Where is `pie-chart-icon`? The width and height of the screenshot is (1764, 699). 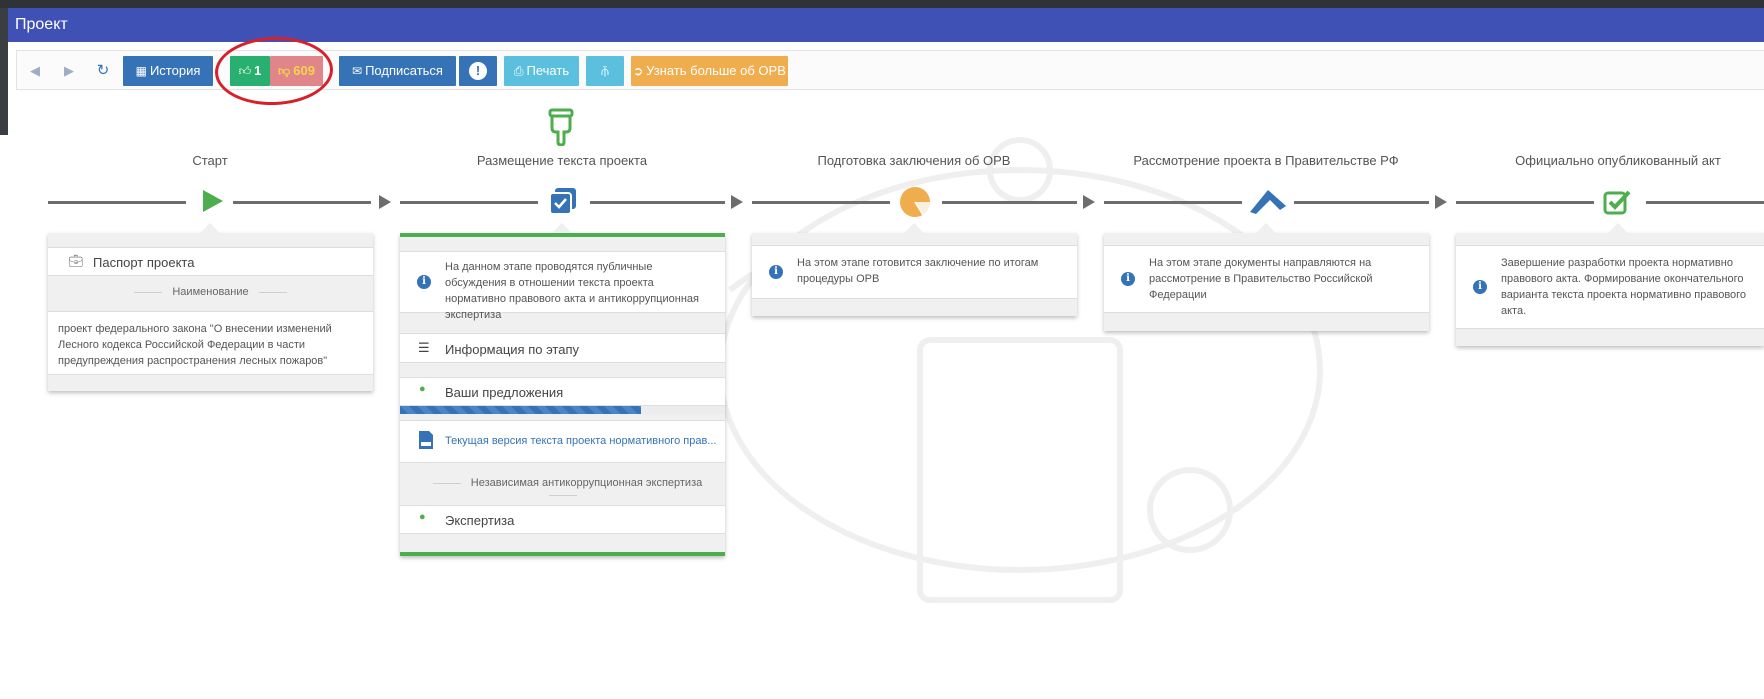 pie-chart-icon is located at coordinates (915, 202).